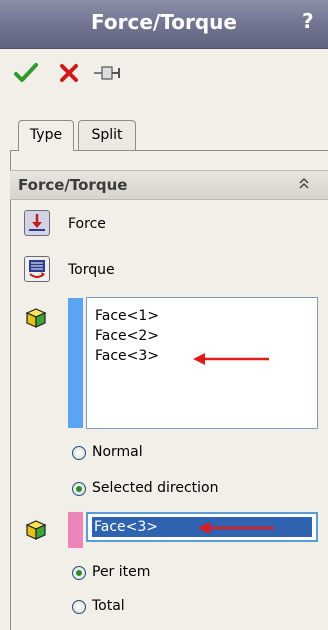 This screenshot has height=630, width=328. I want to click on total-radio, so click(79, 607).